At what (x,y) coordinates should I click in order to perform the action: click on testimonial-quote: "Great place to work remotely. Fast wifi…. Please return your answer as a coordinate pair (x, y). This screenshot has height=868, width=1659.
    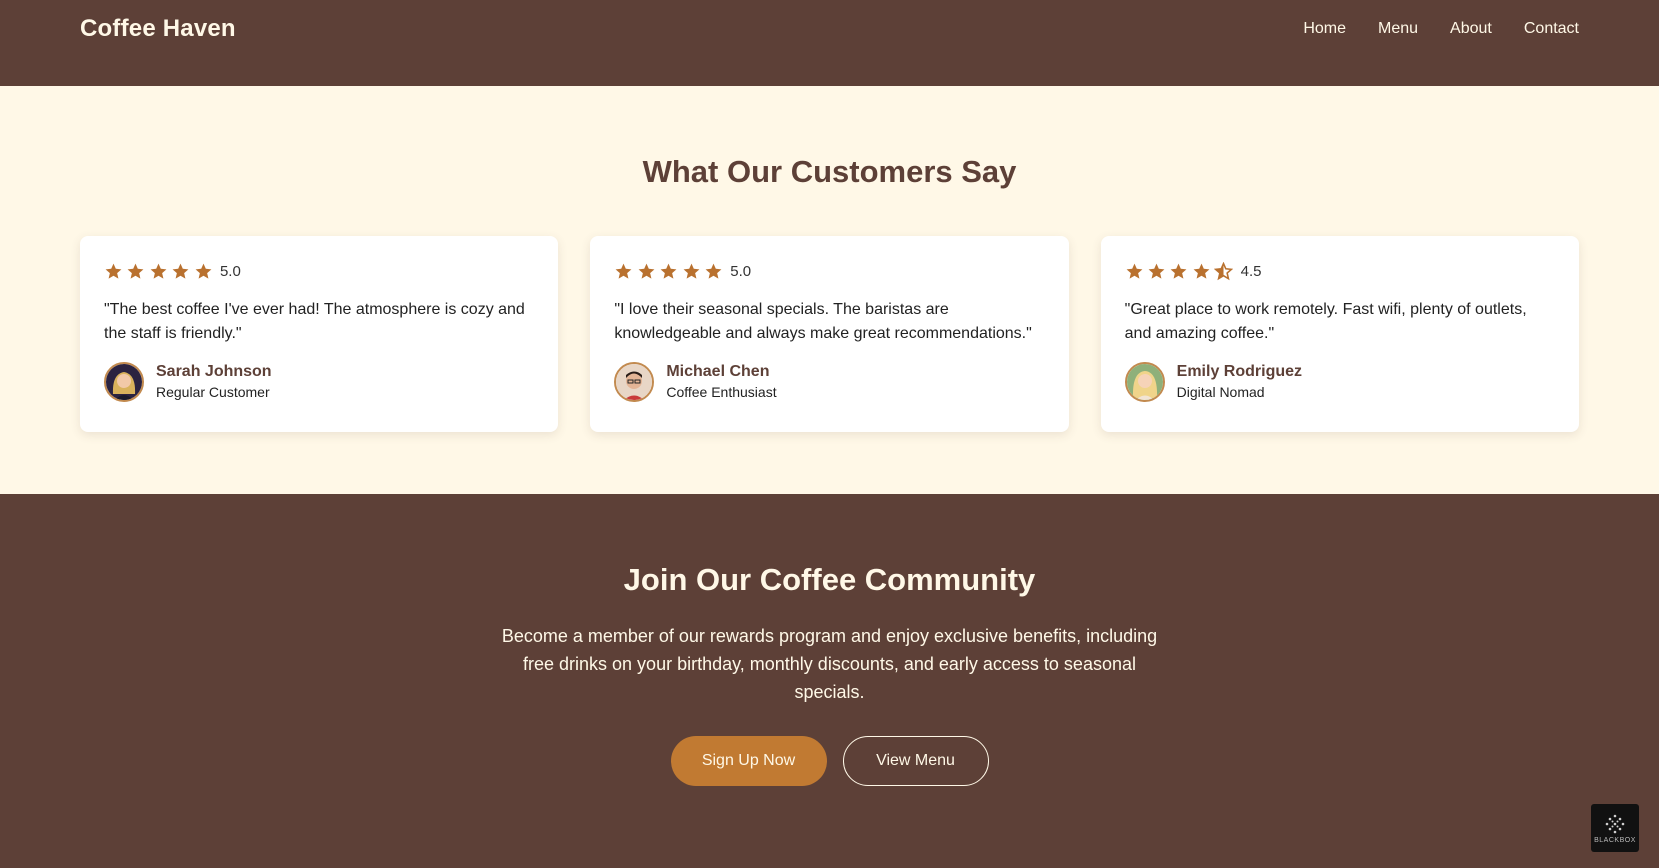
    Looking at the image, I should click on (1325, 321).